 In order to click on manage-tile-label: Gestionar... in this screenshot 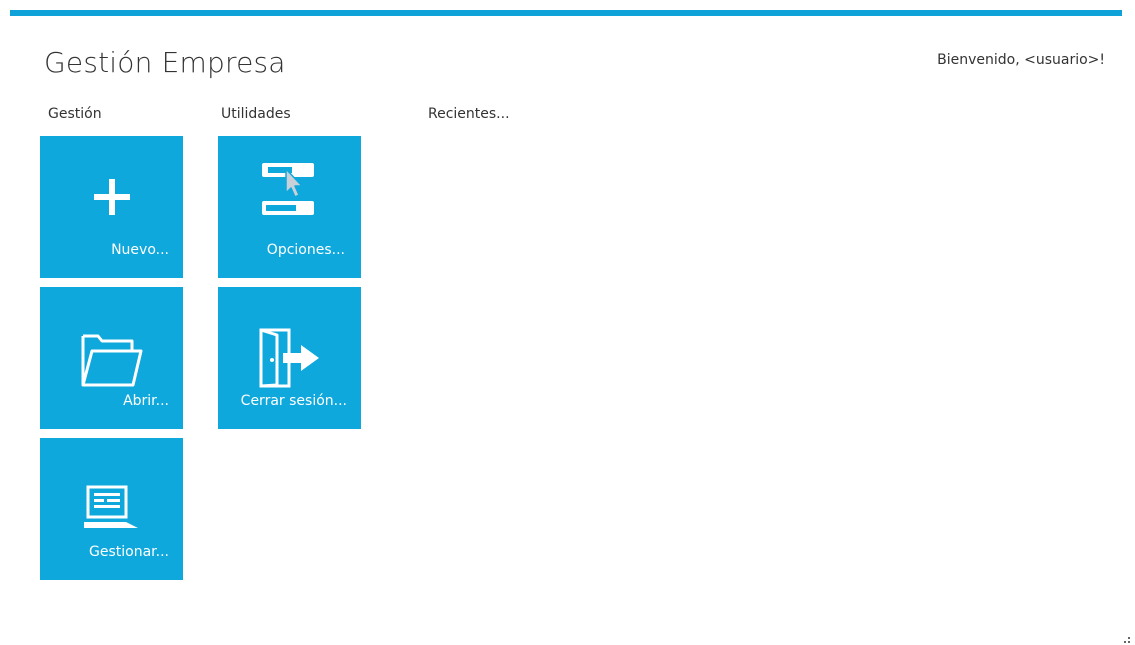, I will do `click(129, 552)`.